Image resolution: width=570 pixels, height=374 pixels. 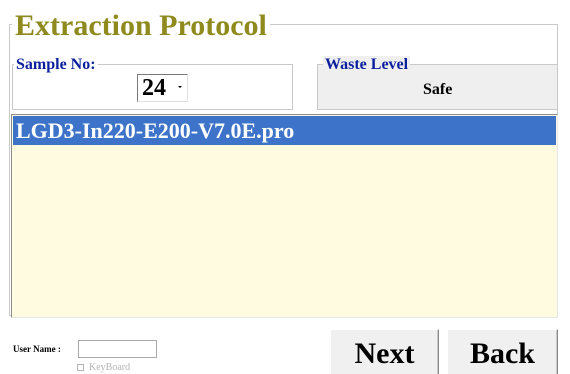 I want to click on dropdown-arrow-icon, so click(x=180, y=87).